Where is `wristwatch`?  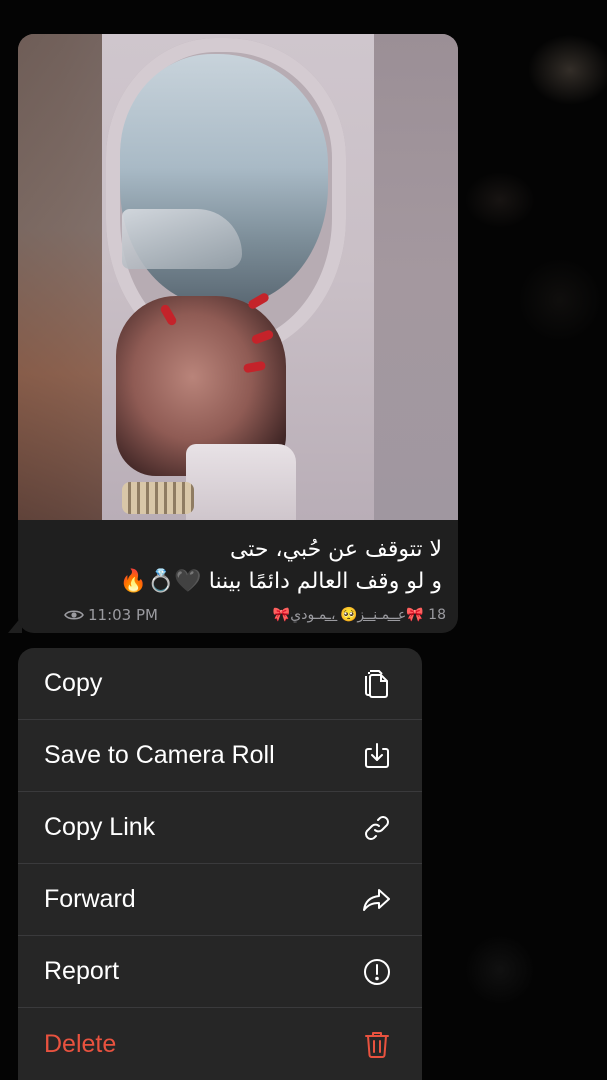
wristwatch is located at coordinates (158, 498).